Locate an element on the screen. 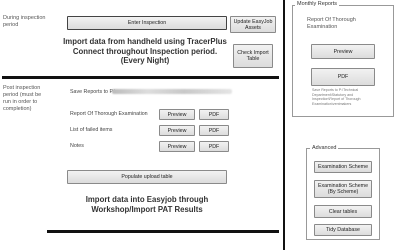 The width and height of the screenshot is (399, 250). button-label: Populate upload table is located at coordinates (147, 177).